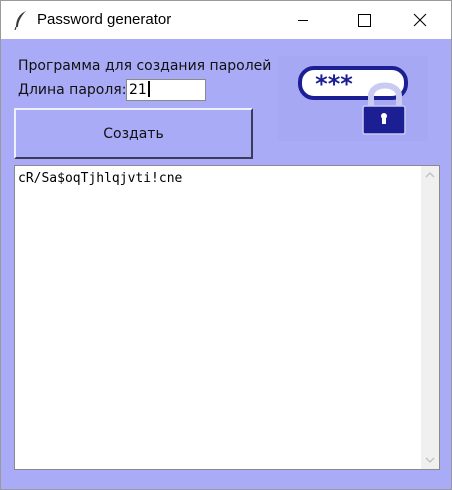  I want to click on password-lock-icon: ***, so click(353, 98).